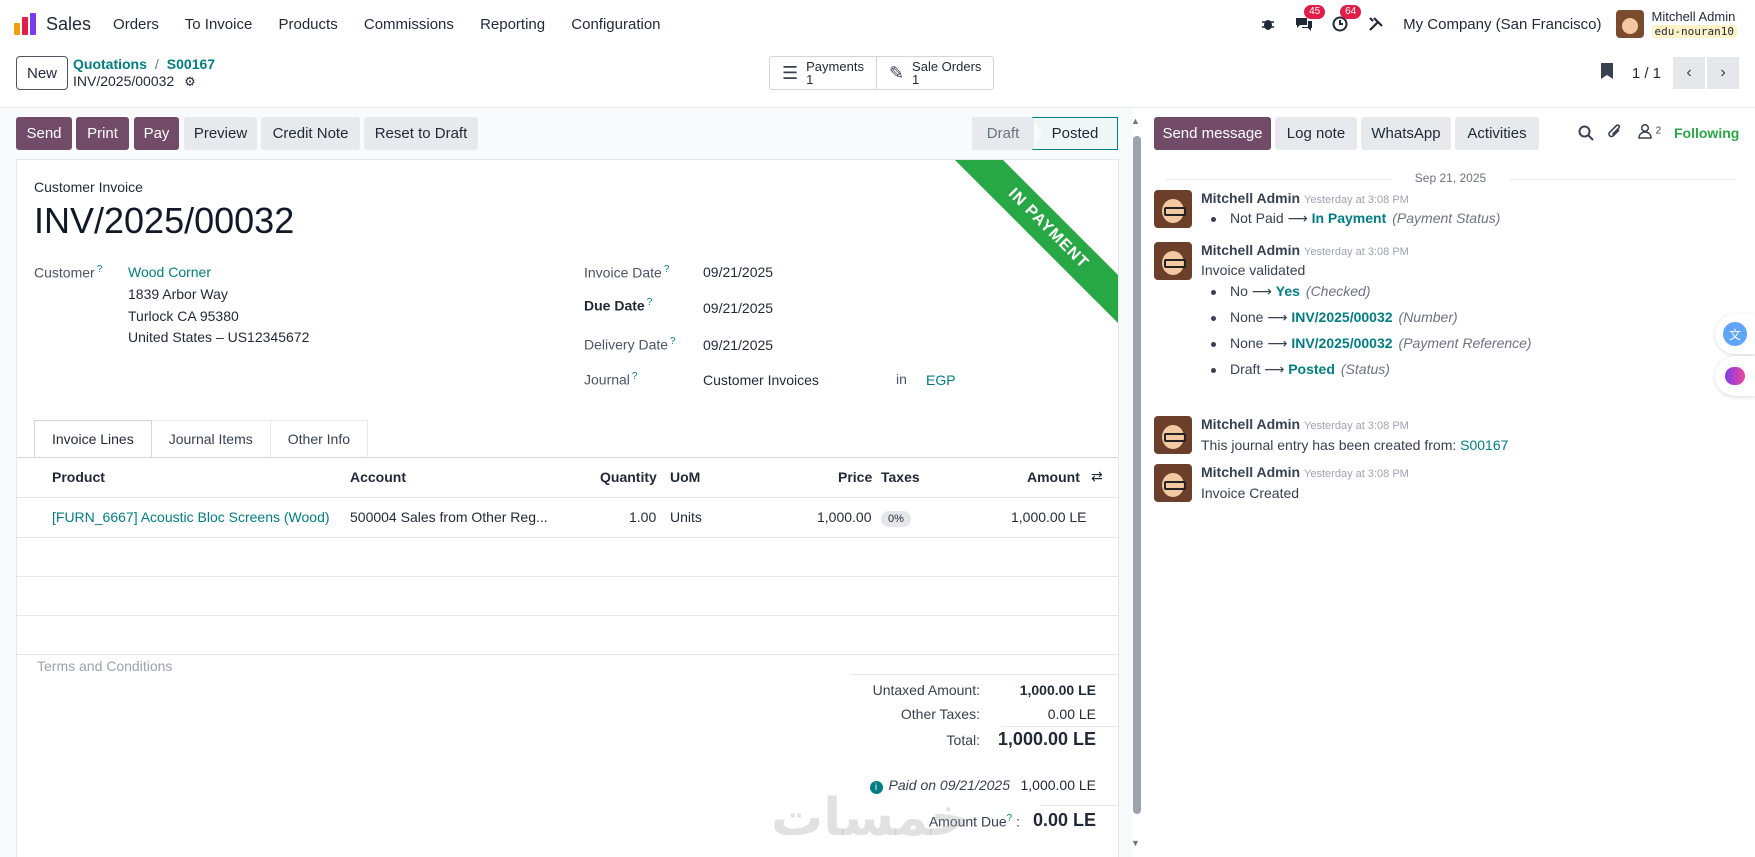 The image size is (1755, 857). What do you see at coordinates (738, 308) in the screenshot?
I see `due-date-field: 09/21/2025` at bounding box center [738, 308].